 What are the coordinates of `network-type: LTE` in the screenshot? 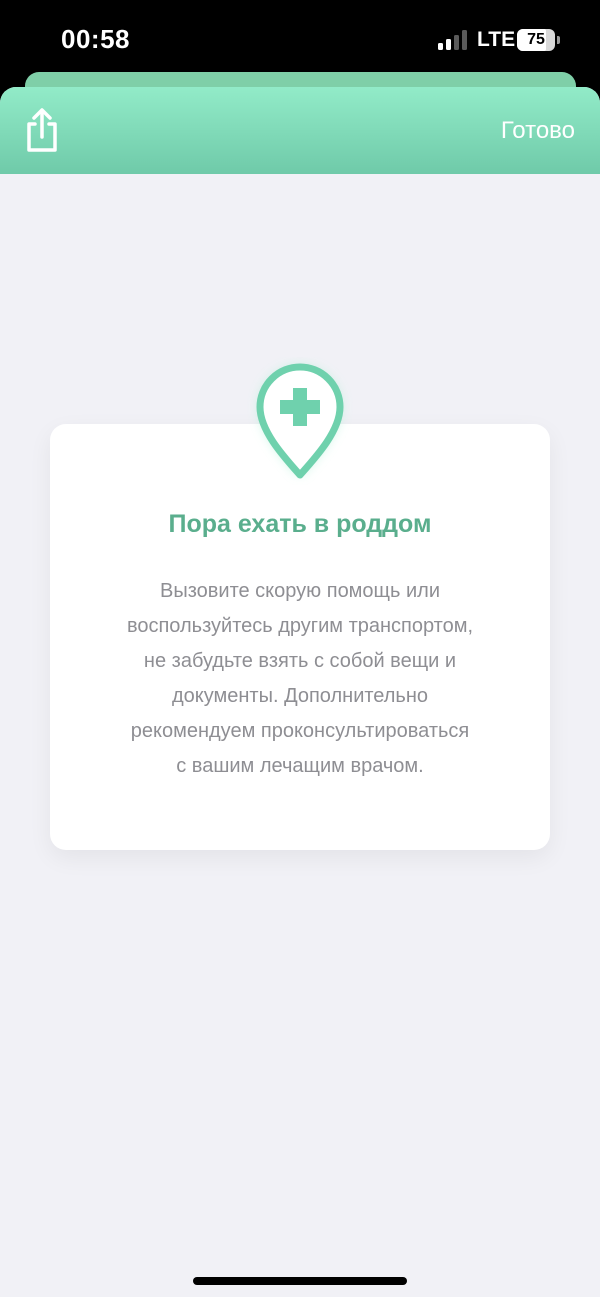 It's located at (496, 39).